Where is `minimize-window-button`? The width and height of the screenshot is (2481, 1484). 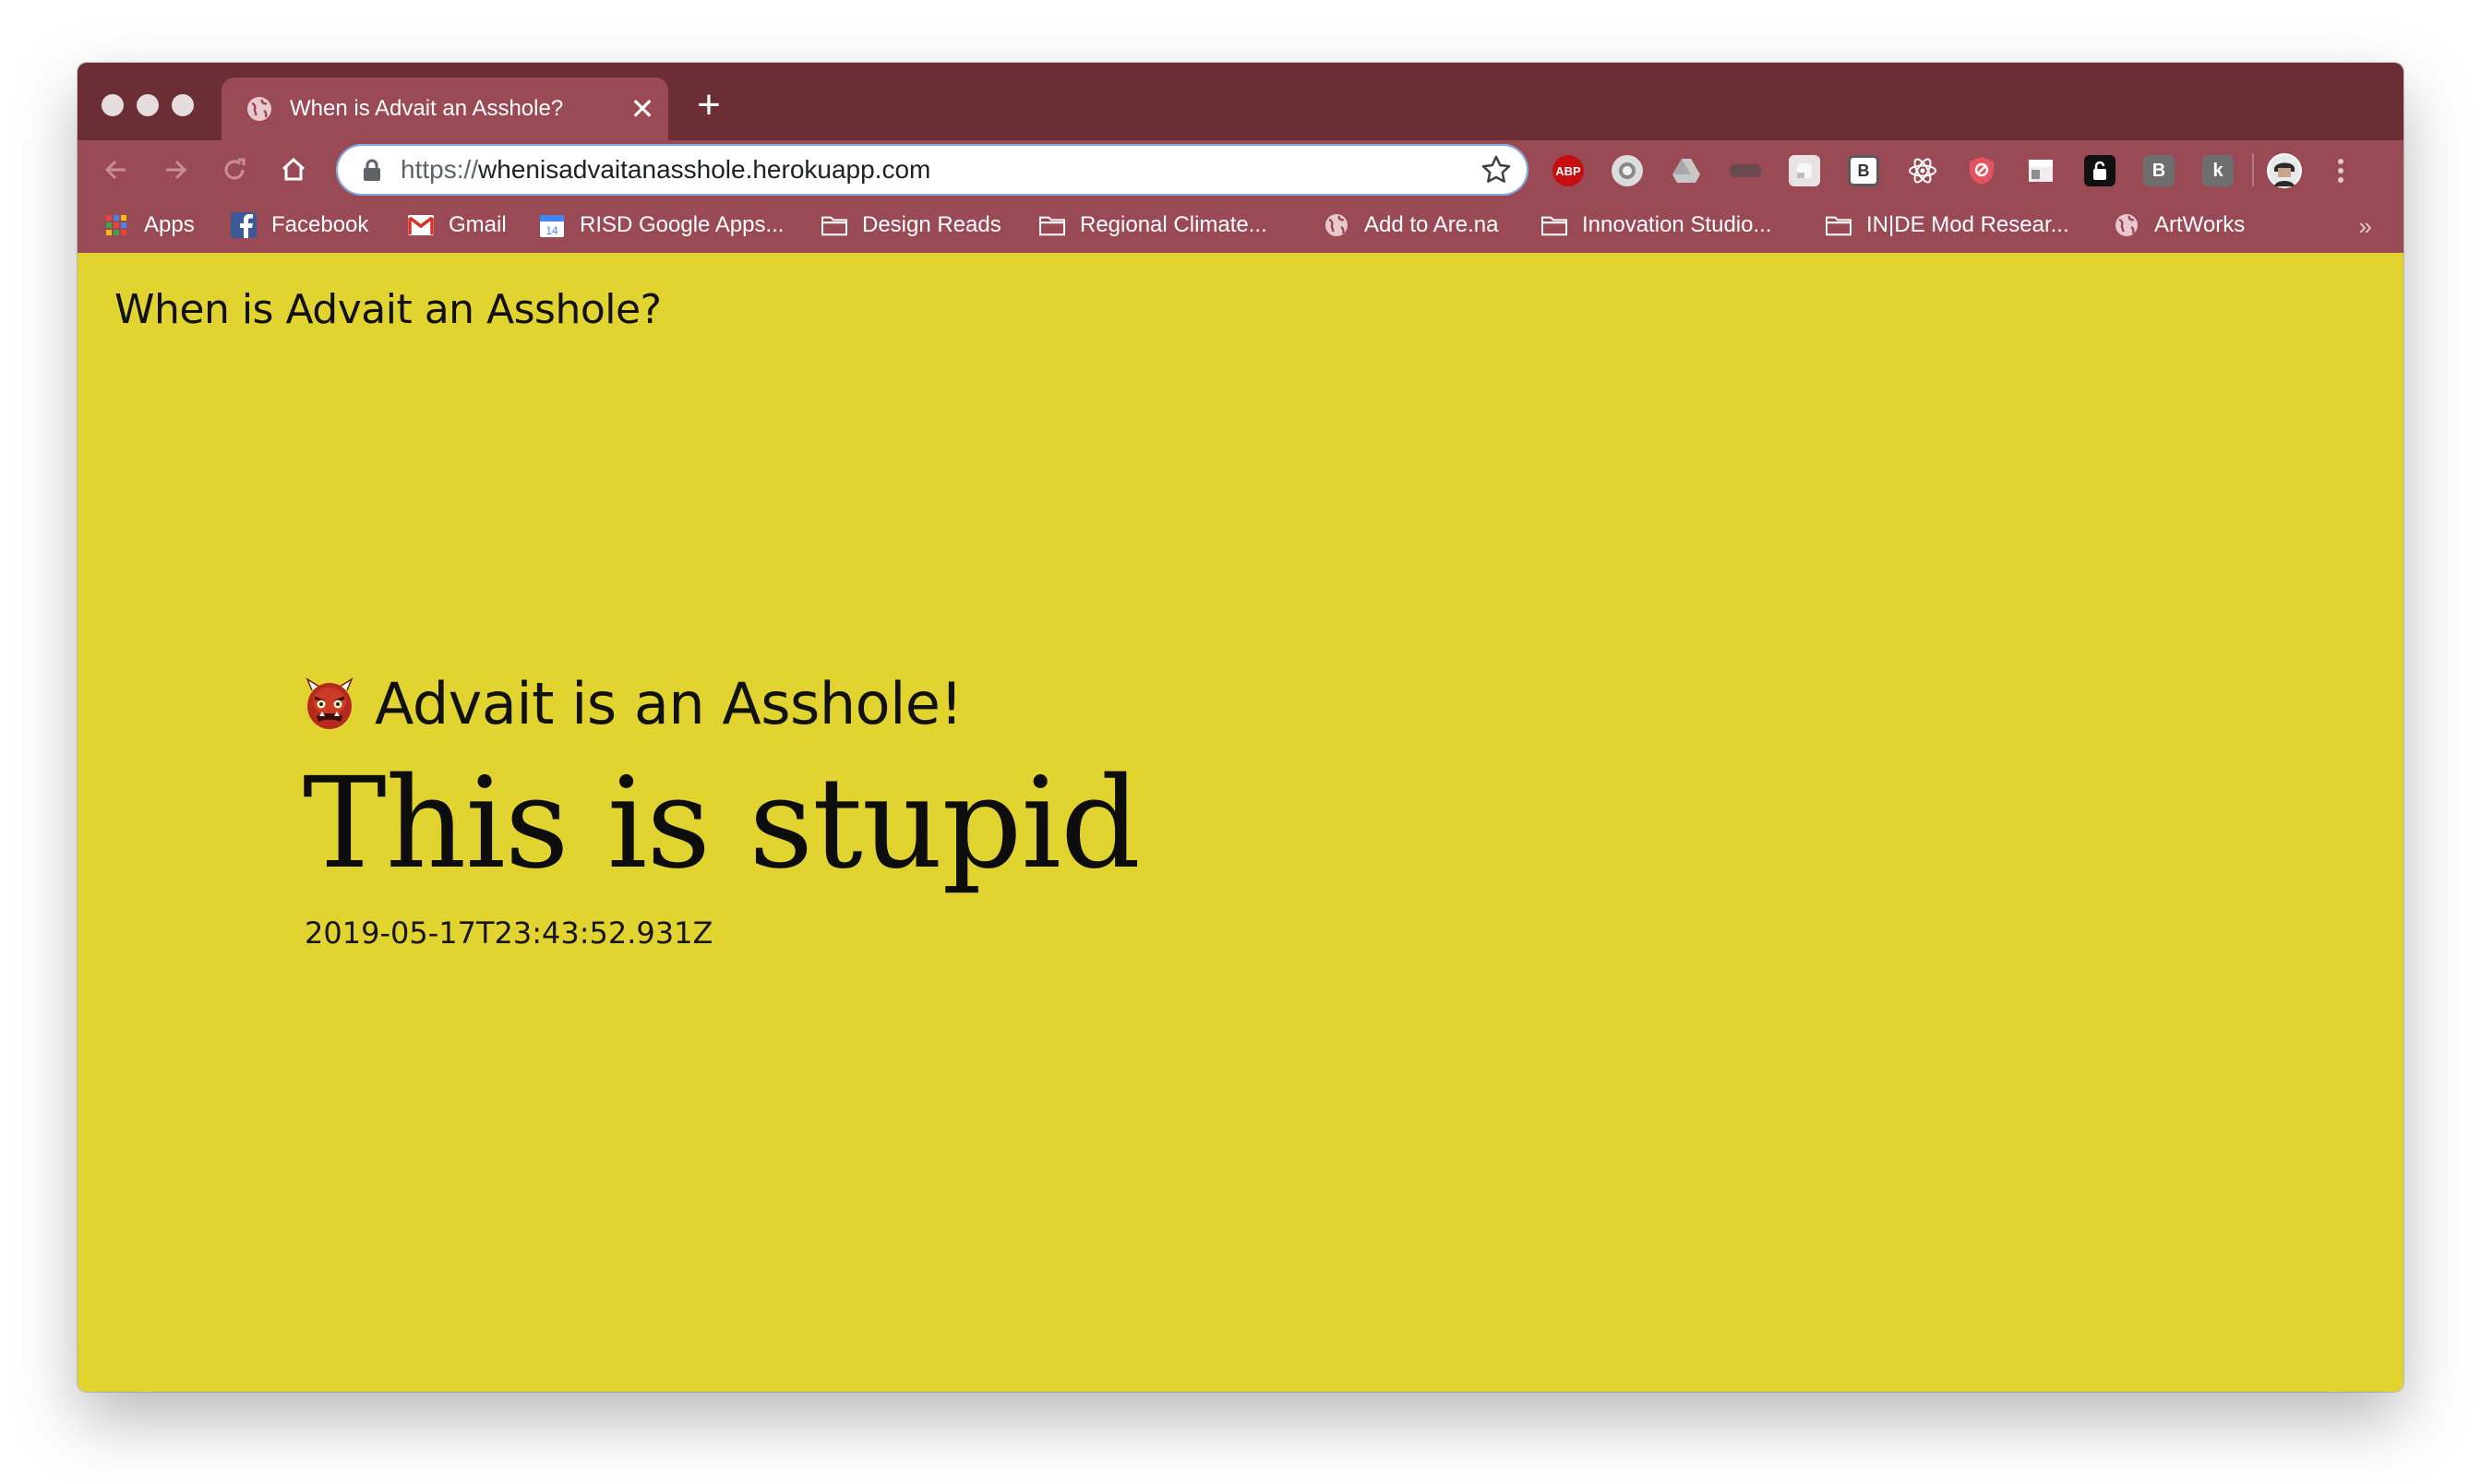
minimize-window-button is located at coordinates (148, 105).